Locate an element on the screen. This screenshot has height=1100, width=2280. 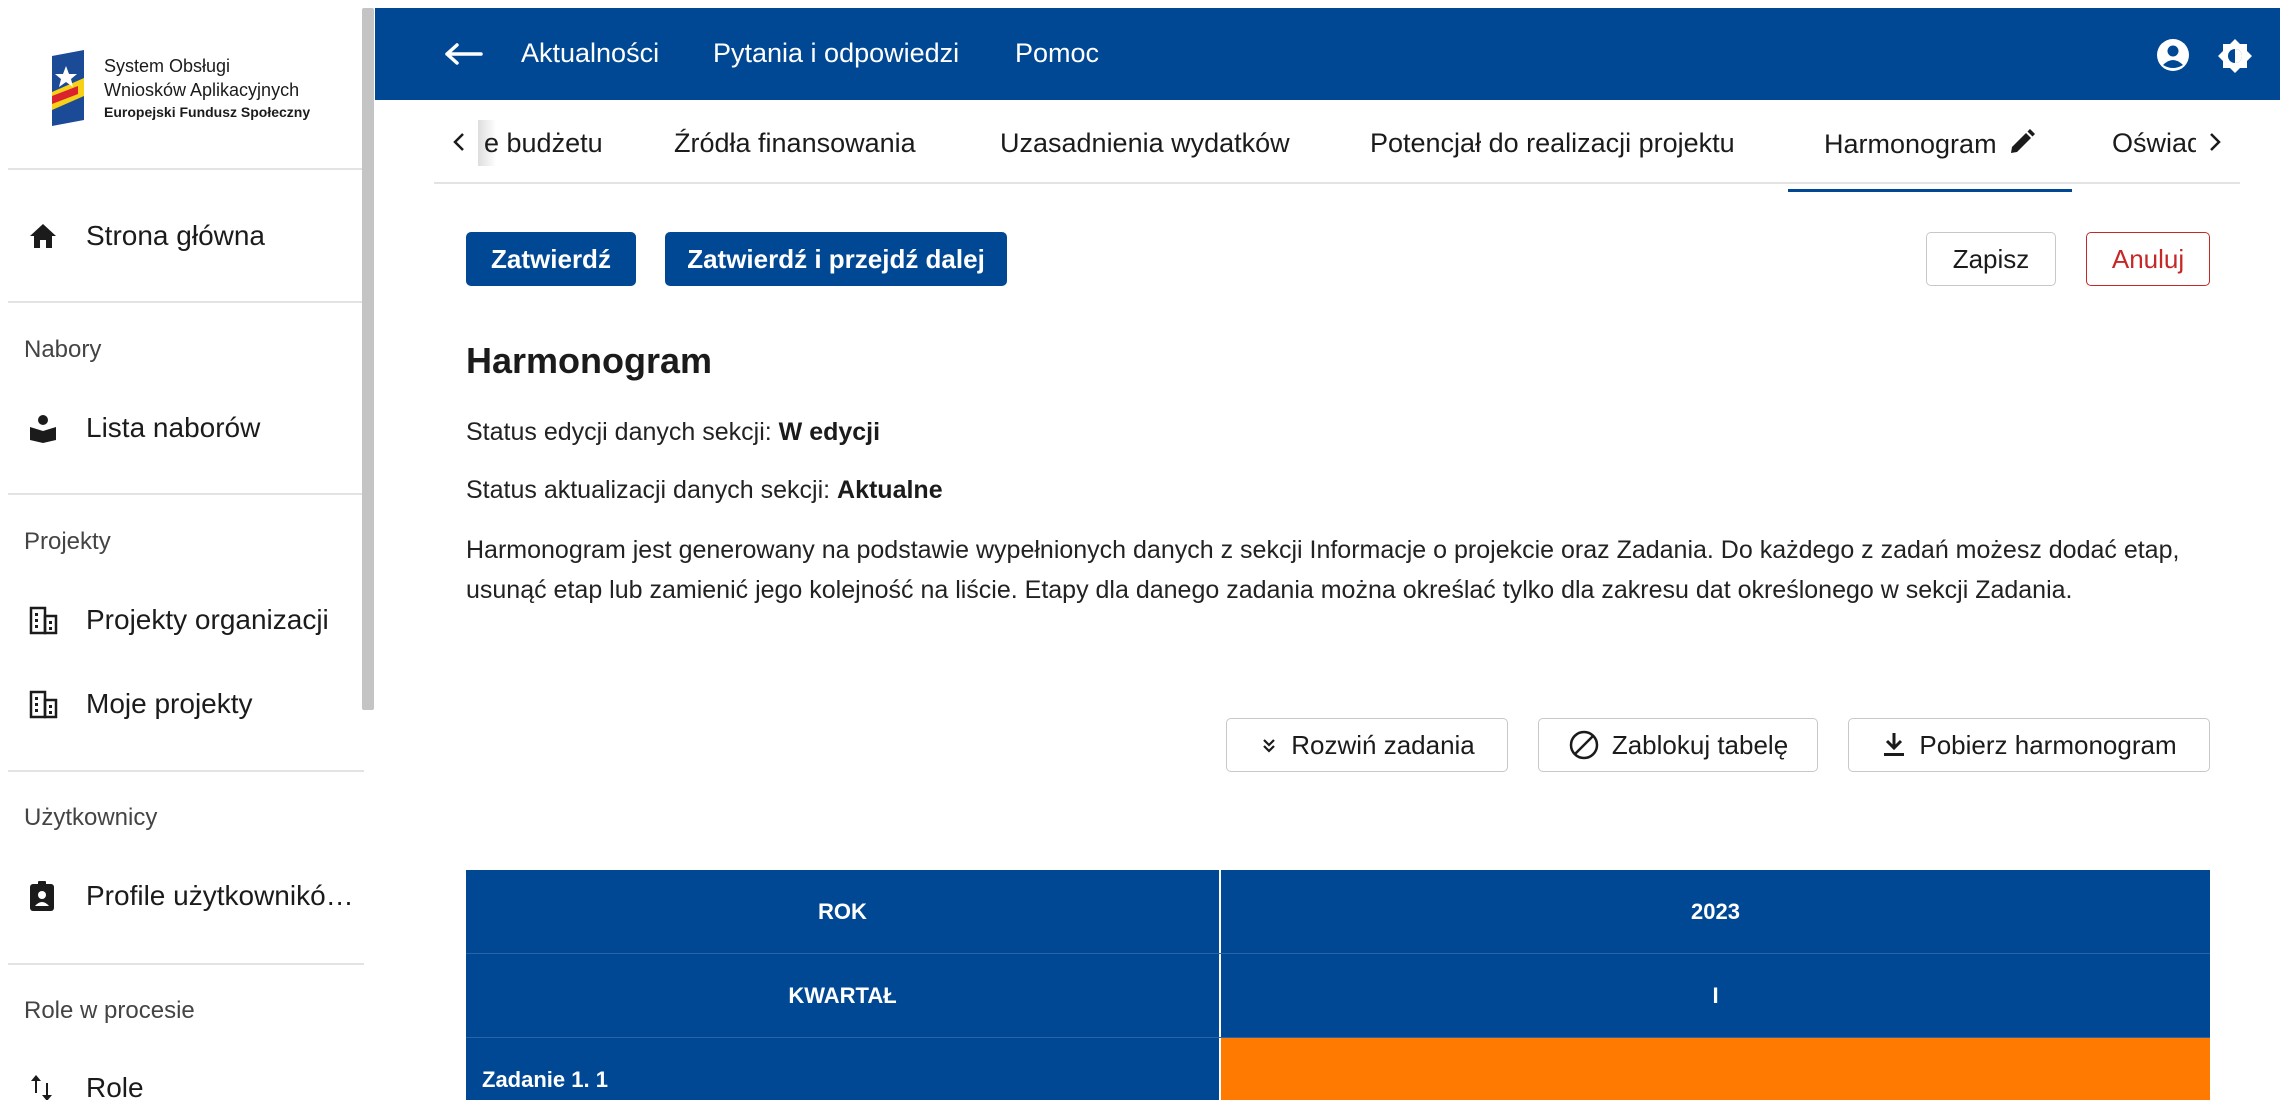
confirm-and-next-button: Zatwierdź i przejdź dalej is located at coordinates (836, 259).